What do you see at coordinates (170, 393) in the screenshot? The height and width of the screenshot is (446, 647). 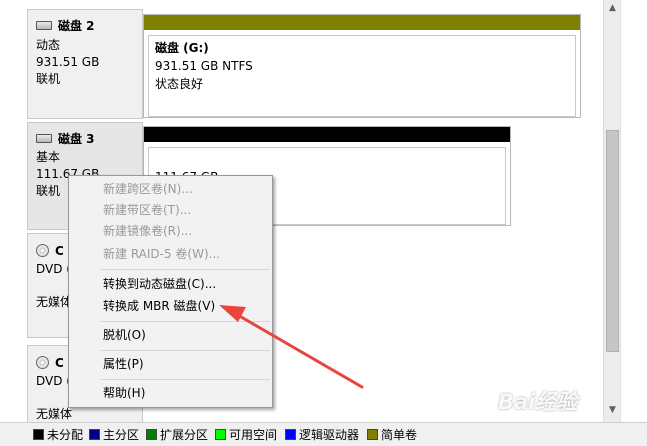 I see `menu-help: 帮助(H)` at bounding box center [170, 393].